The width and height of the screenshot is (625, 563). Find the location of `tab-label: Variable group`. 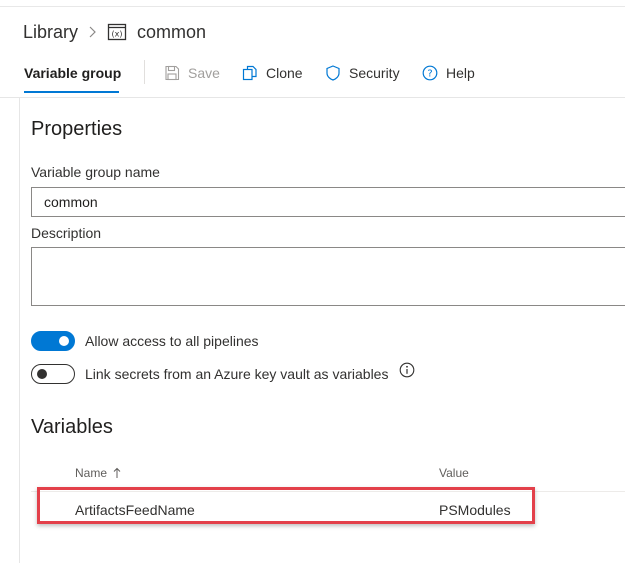

tab-label: Variable group is located at coordinates (73, 73).